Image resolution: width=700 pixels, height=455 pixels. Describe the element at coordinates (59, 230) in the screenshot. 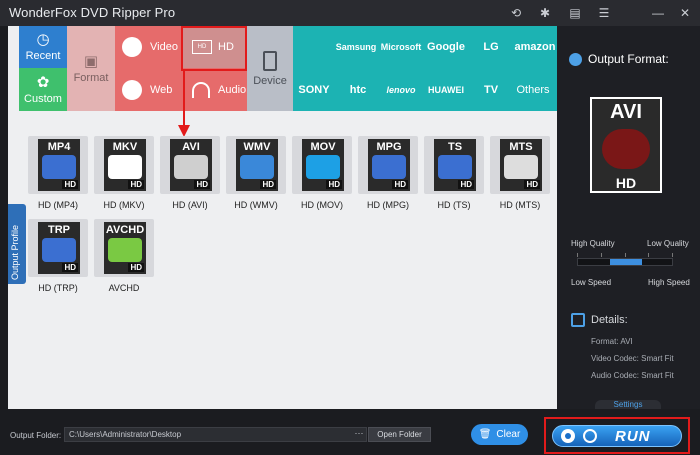

I see `format-badge-text: TRP` at that location.